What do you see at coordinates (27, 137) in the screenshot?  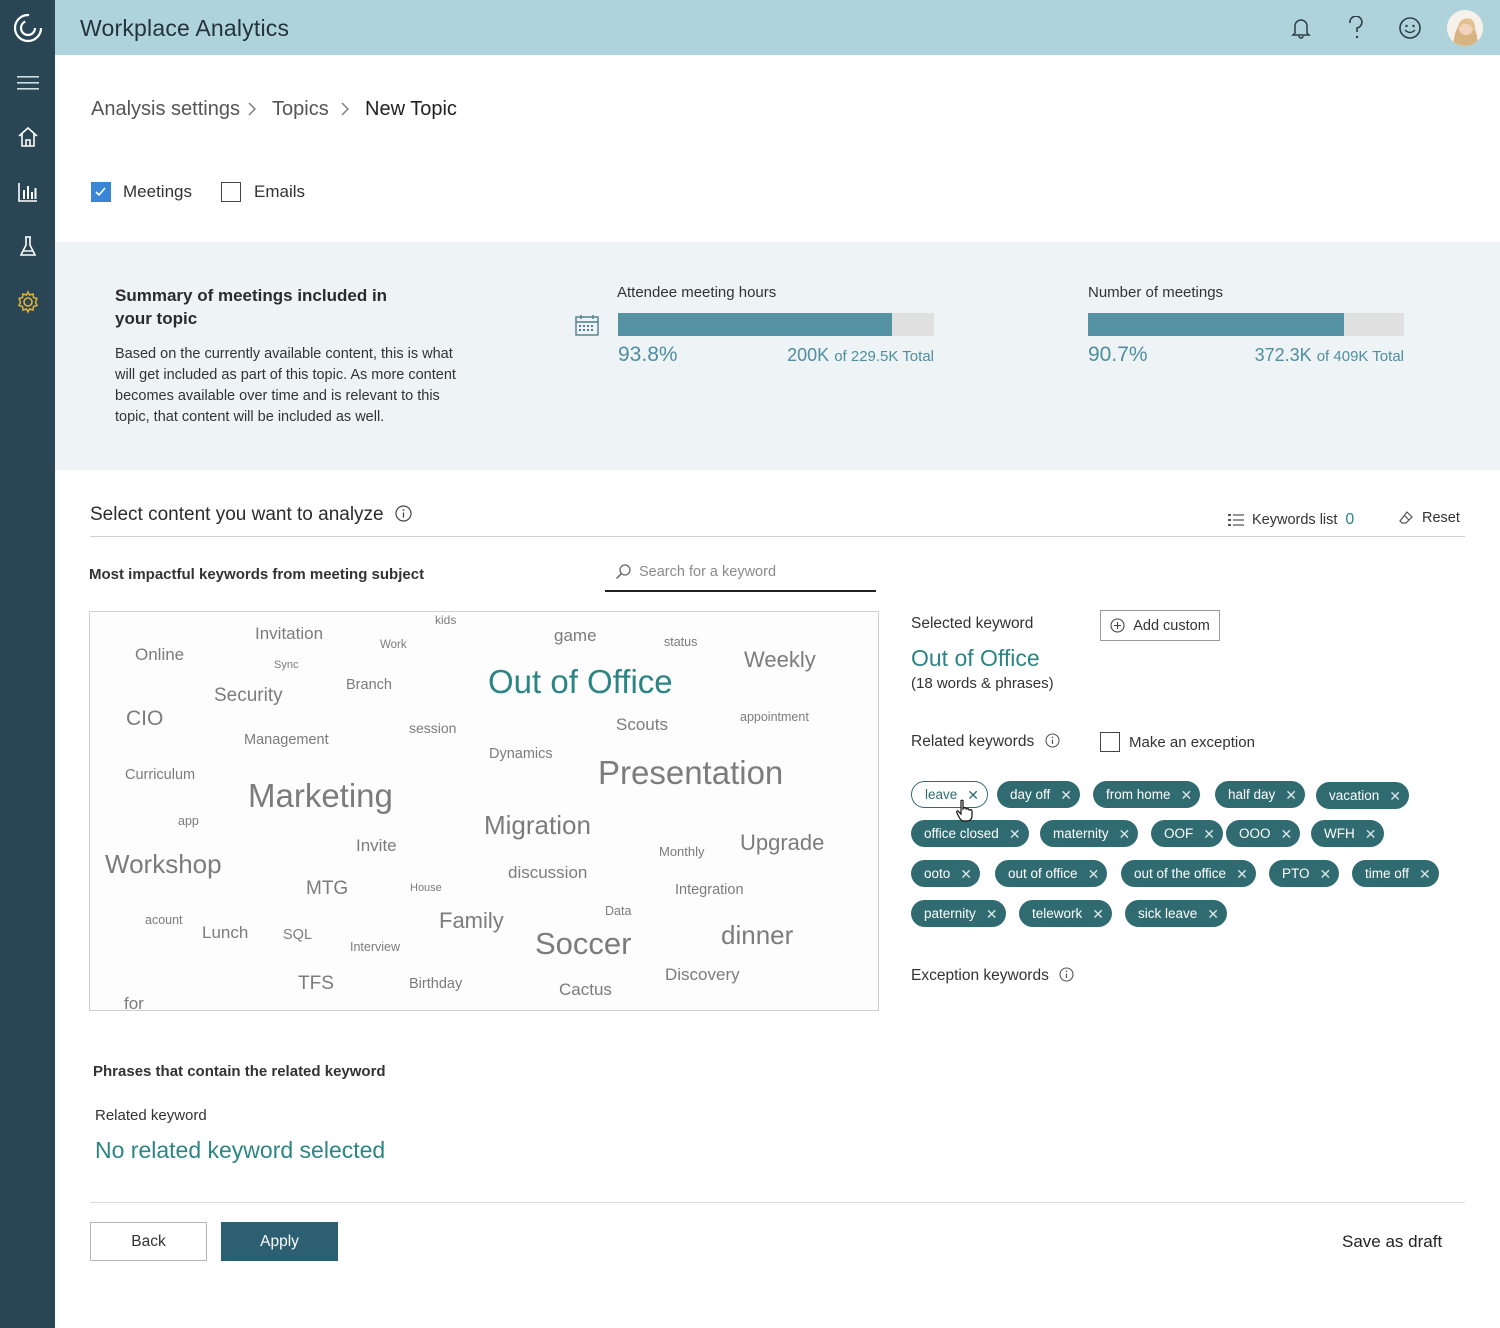 I see `home-icon` at bounding box center [27, 137].